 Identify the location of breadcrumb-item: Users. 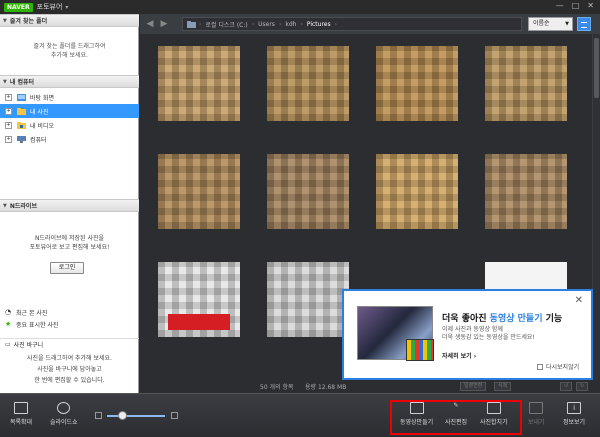
(266, 24).